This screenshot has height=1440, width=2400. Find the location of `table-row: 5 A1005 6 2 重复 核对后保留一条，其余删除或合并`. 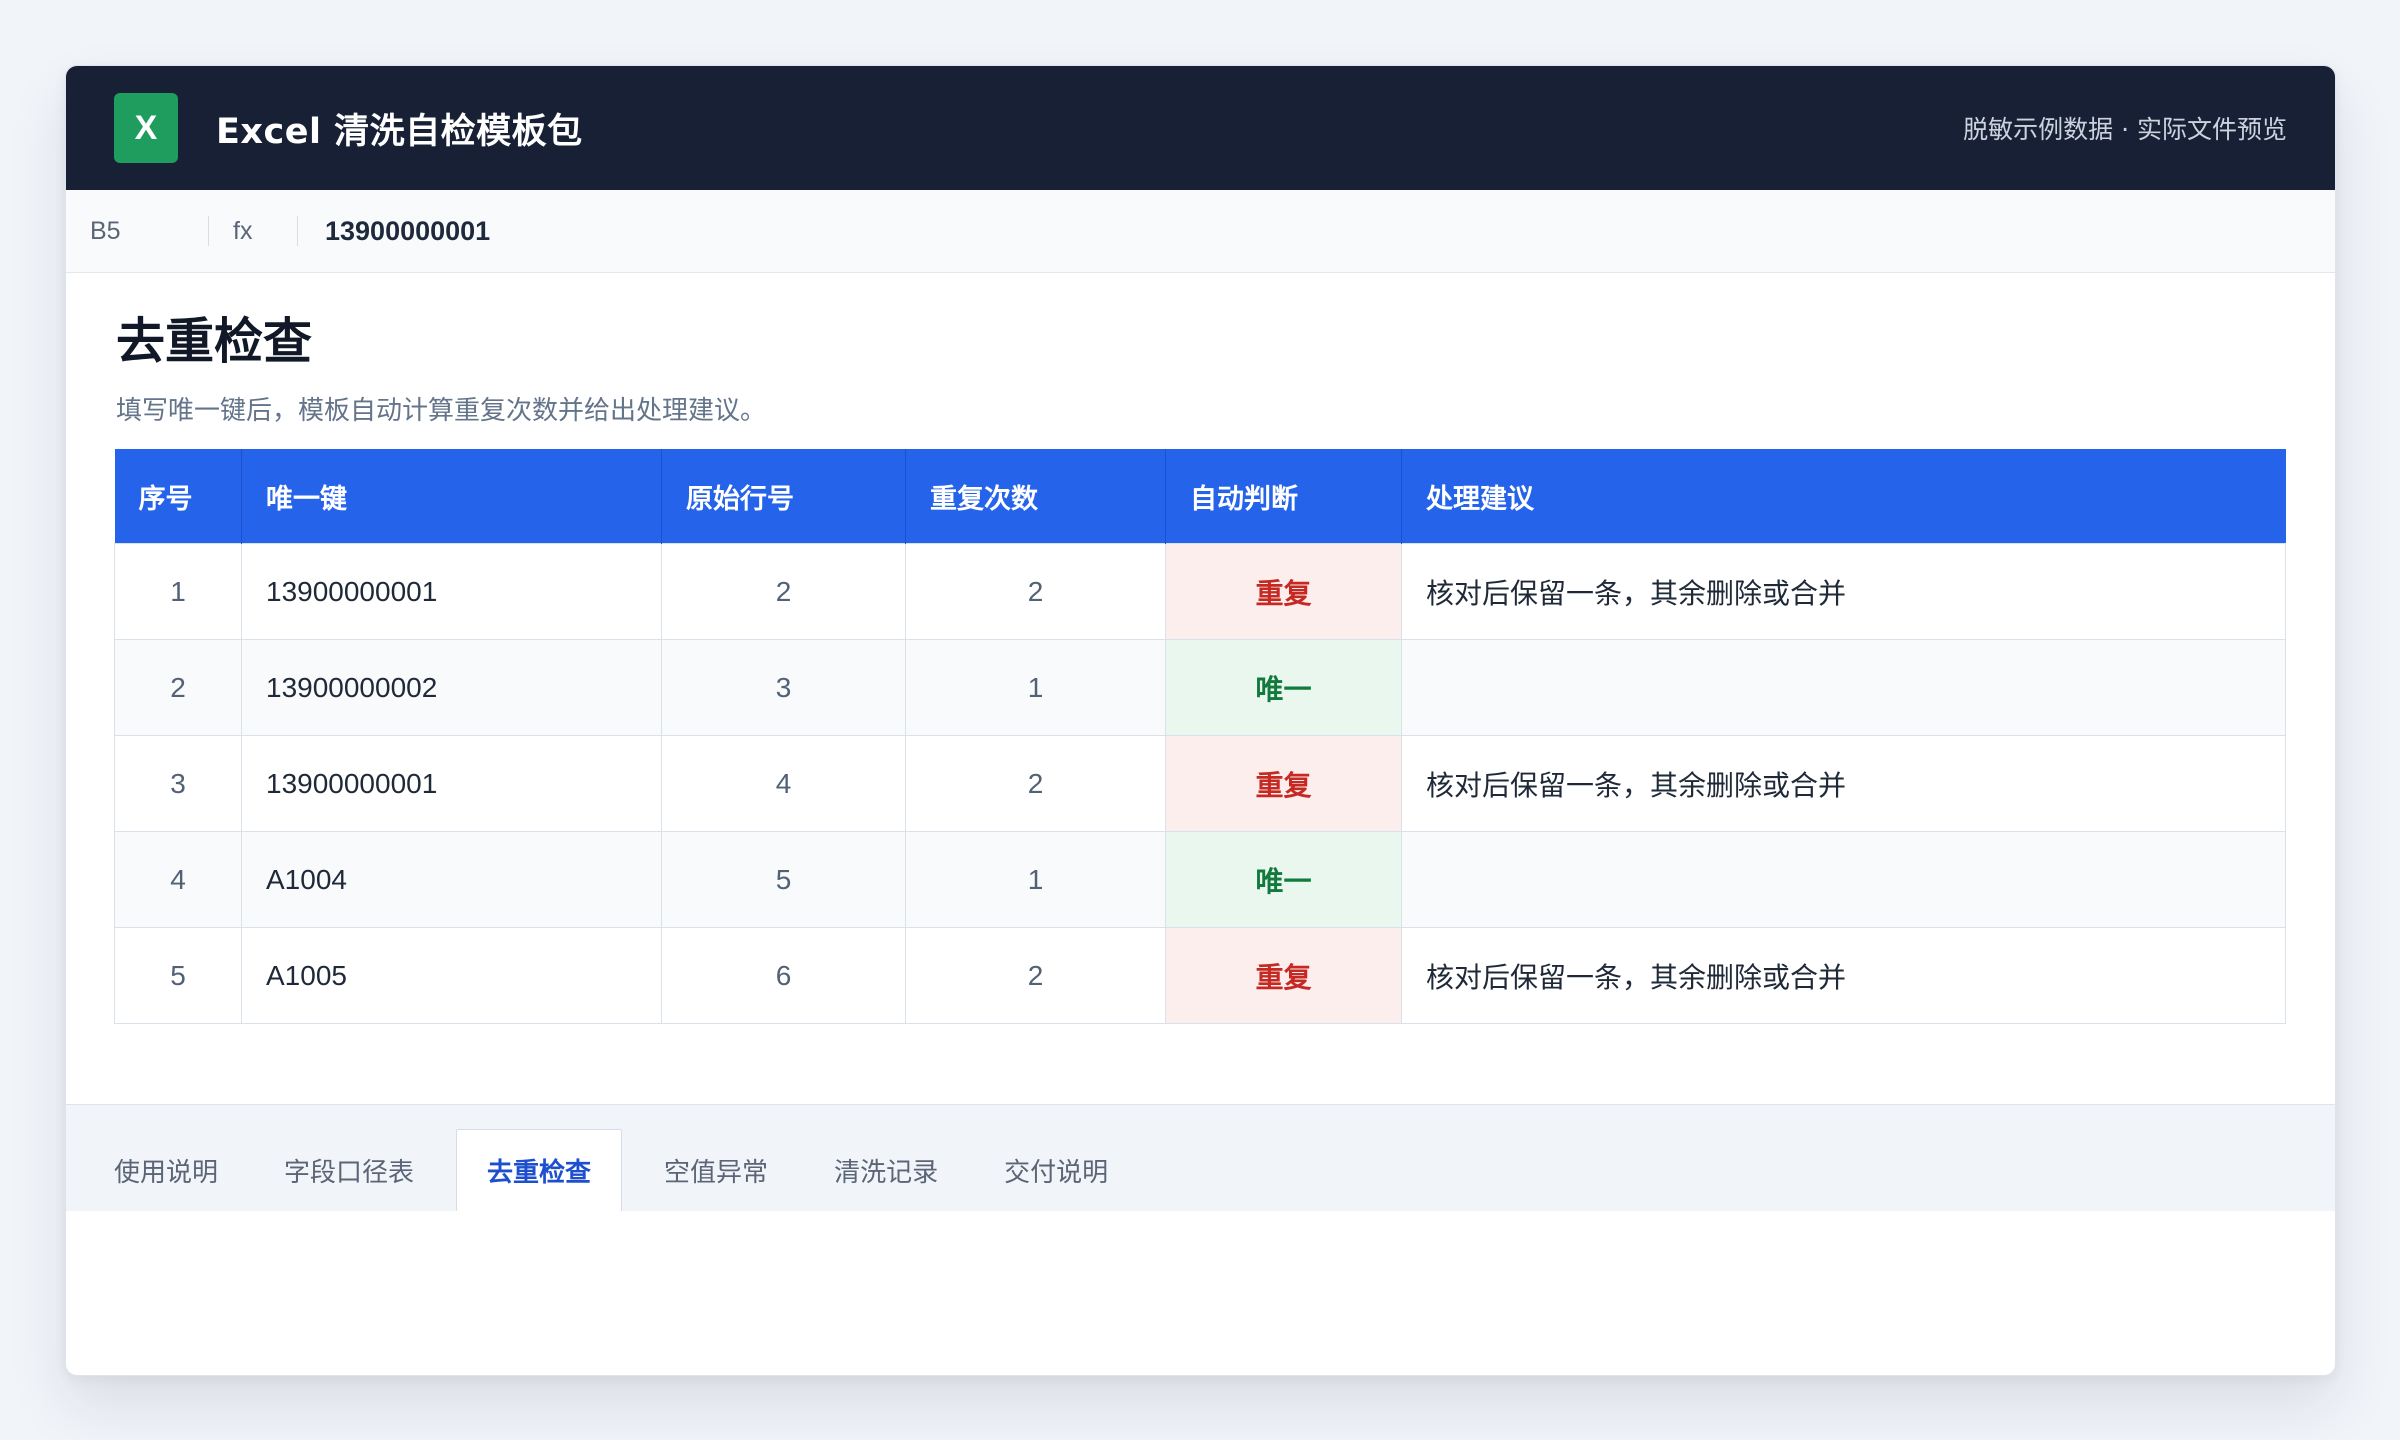

table-row: 5 A1005 6 2 重复 核对后保留一条，其余删除或合并 is located at coordinates (1200, 976).